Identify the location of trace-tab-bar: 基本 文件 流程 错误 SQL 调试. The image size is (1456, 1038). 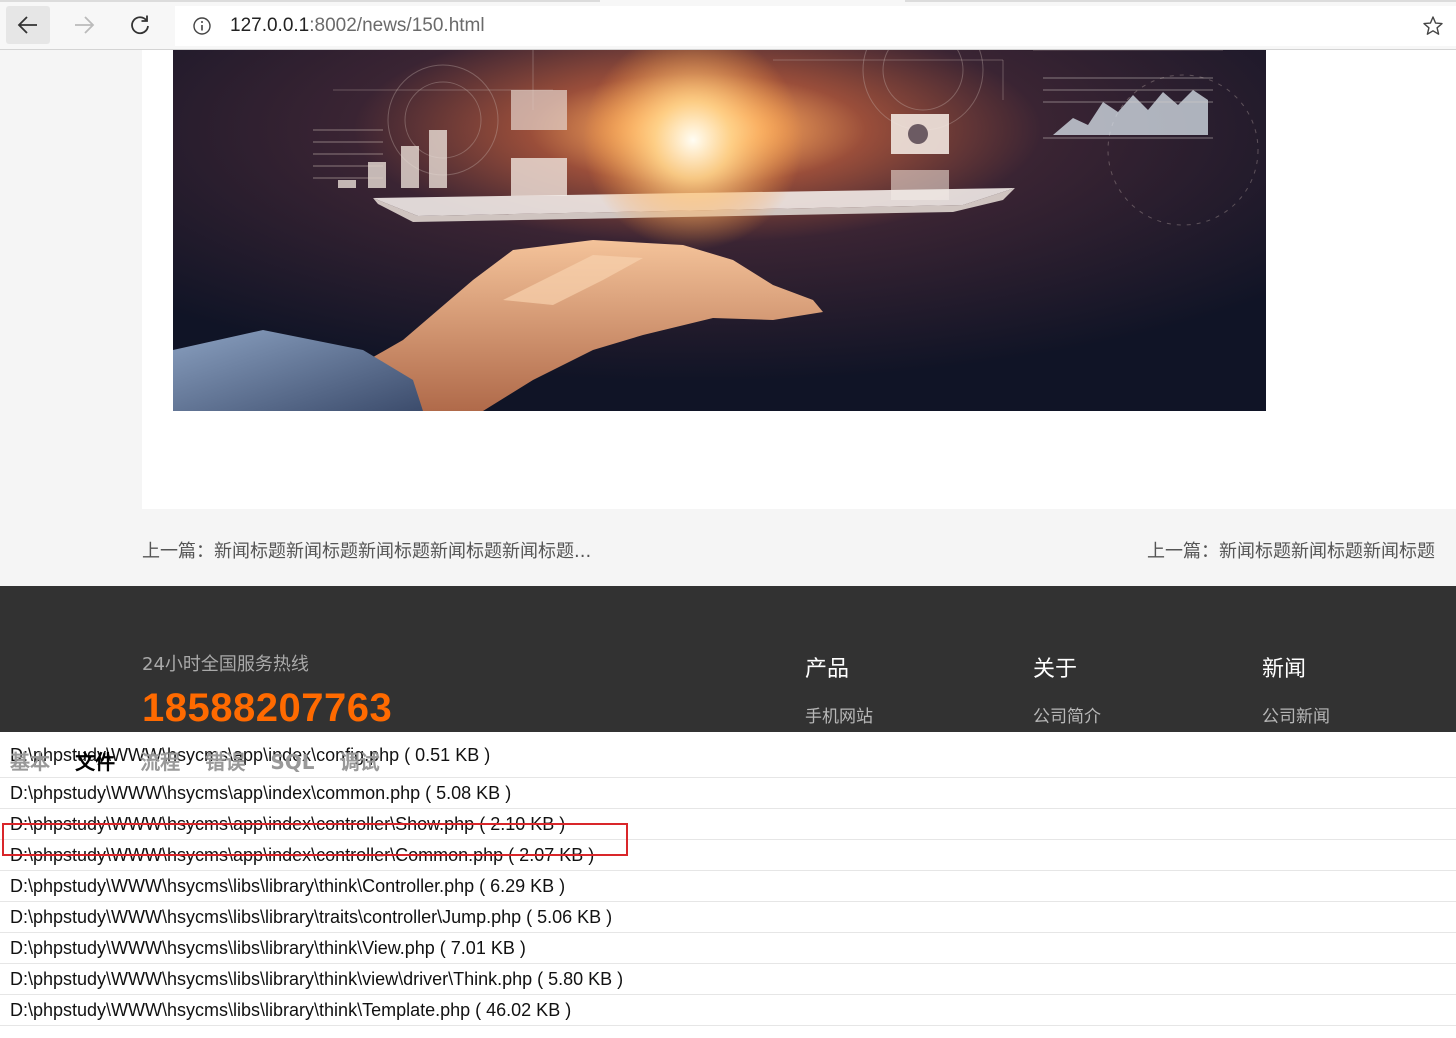
(205, 760).